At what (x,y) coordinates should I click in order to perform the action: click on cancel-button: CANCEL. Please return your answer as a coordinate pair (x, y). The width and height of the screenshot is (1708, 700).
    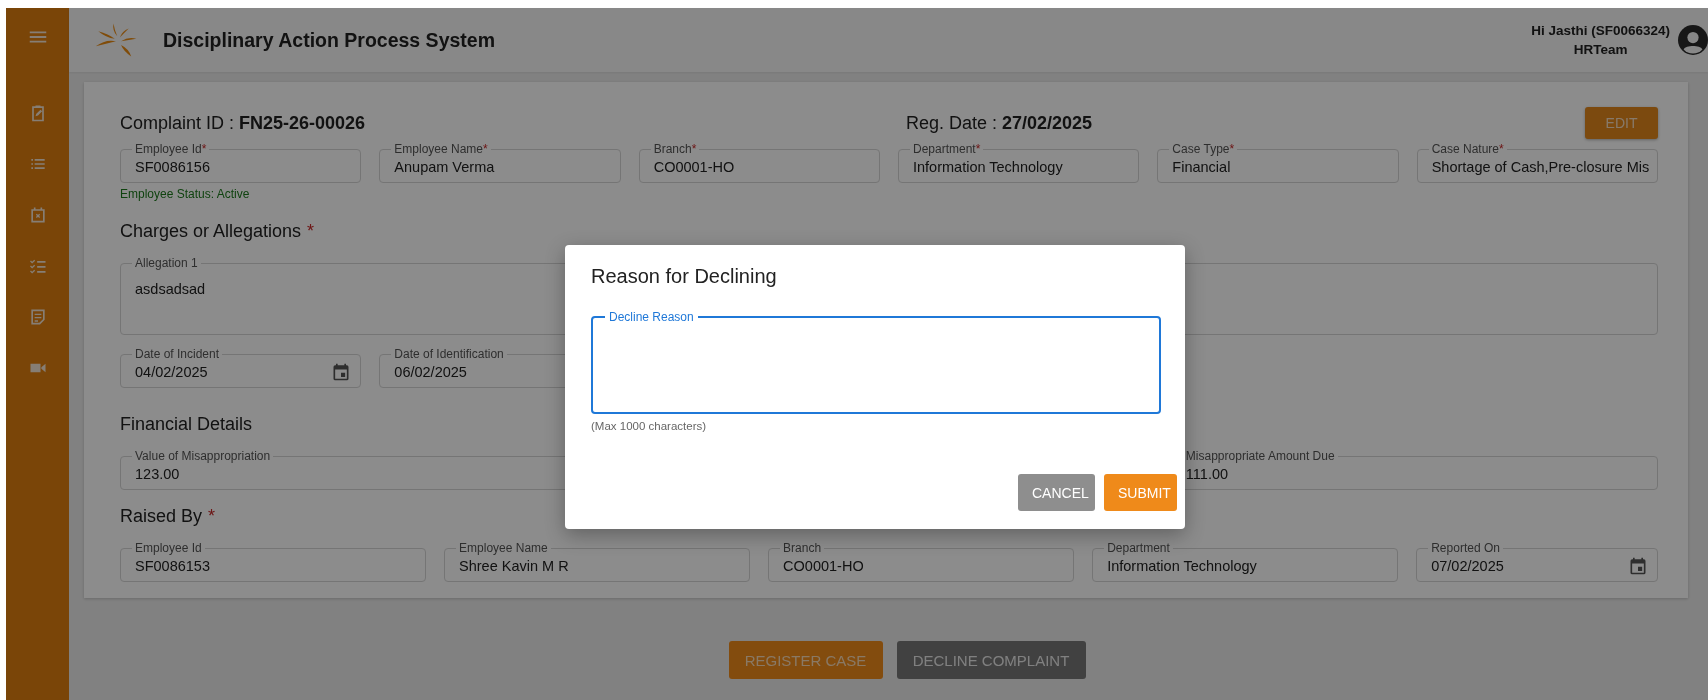
    Looking at the image, I should click on (1056, 492).